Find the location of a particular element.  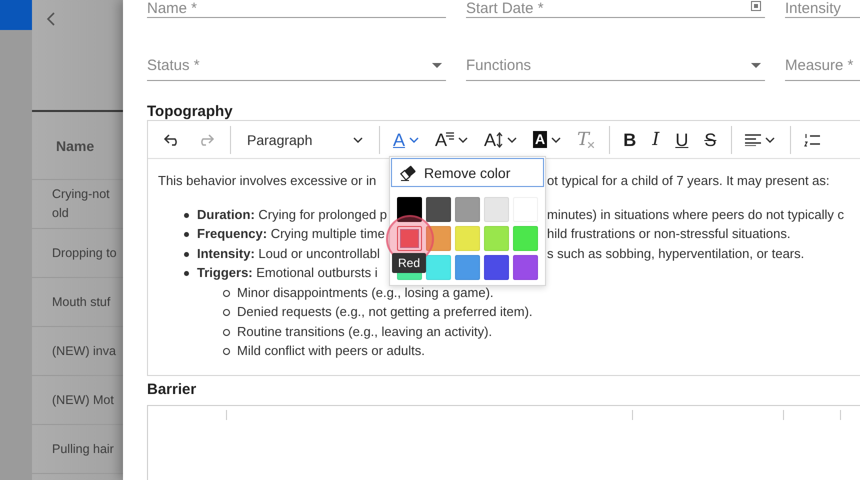

font-family-button: A is located at coordinates (452, 139).